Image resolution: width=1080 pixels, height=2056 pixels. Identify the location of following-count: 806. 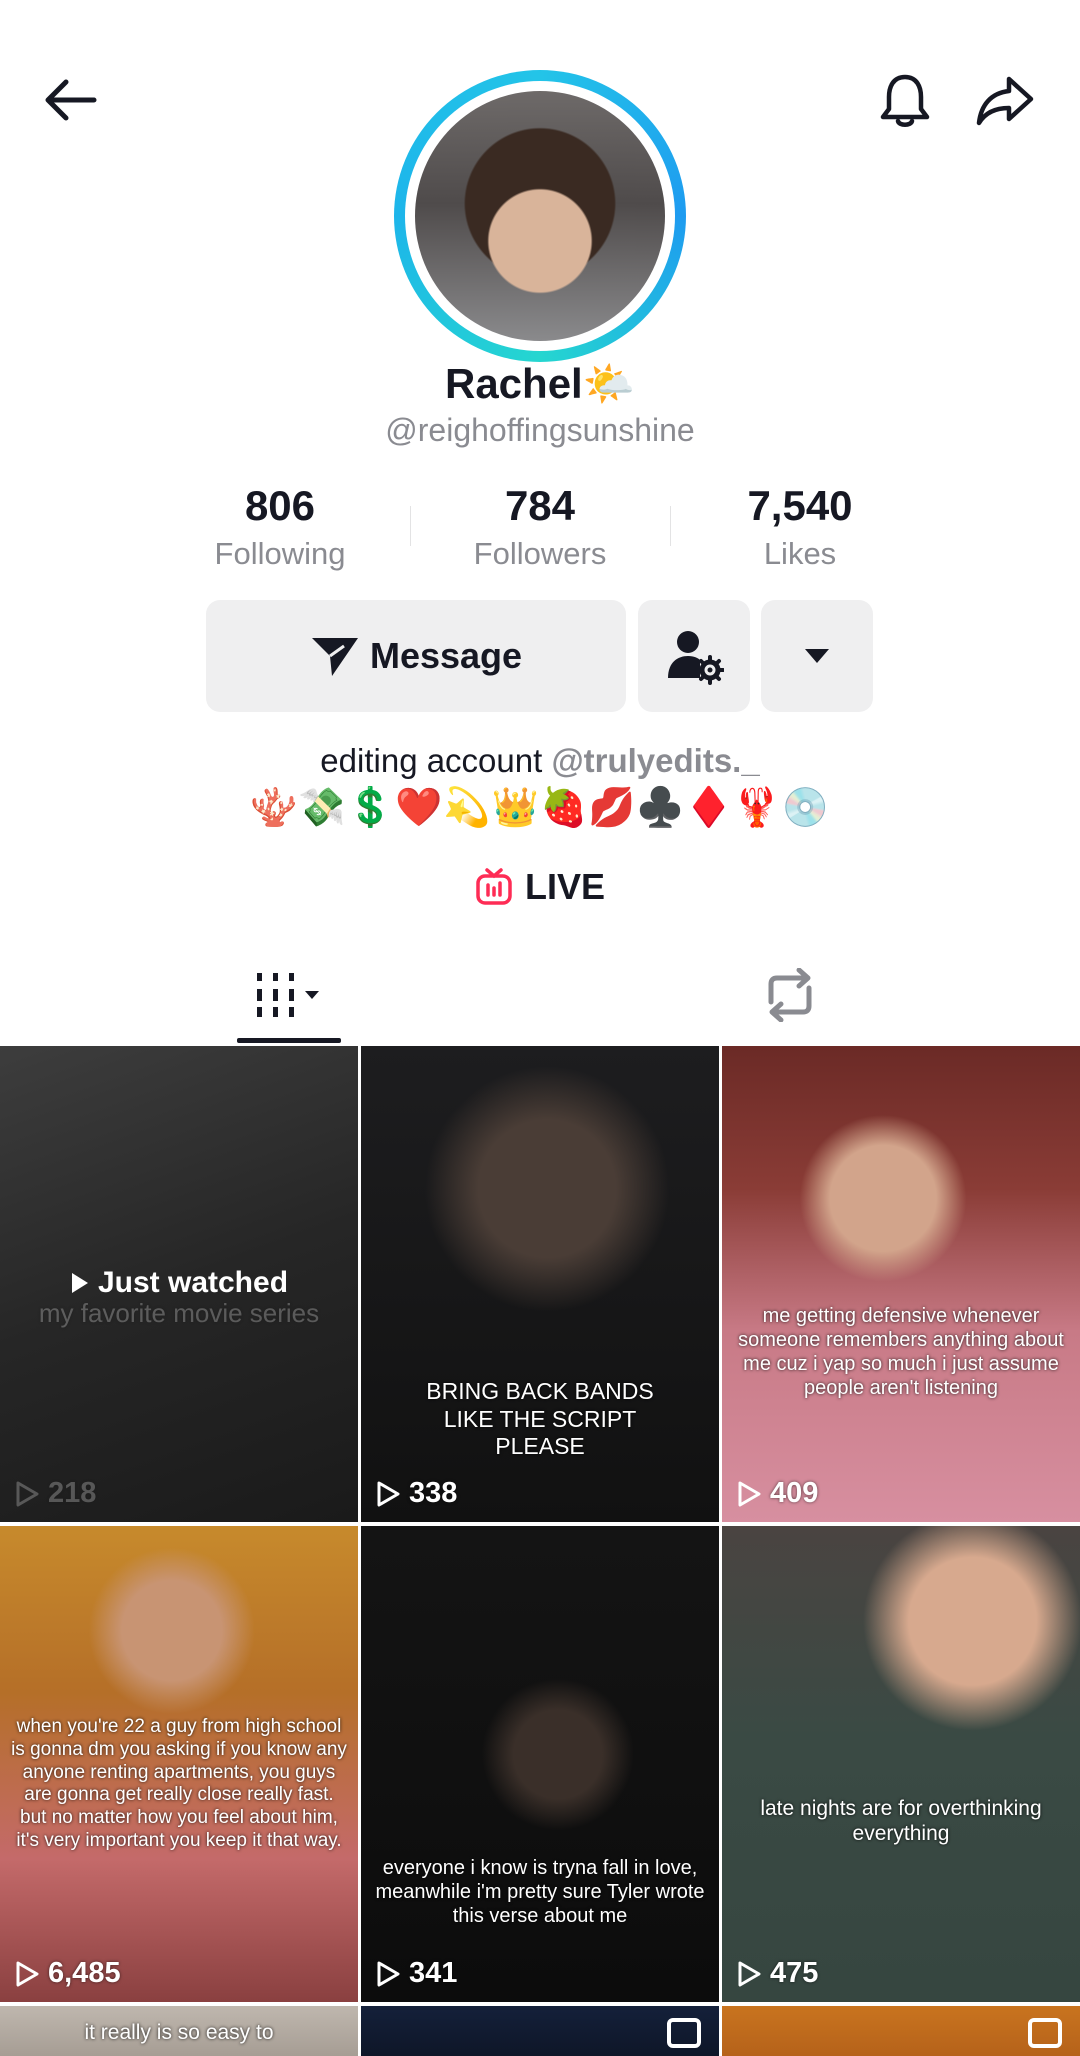
(280, 505).